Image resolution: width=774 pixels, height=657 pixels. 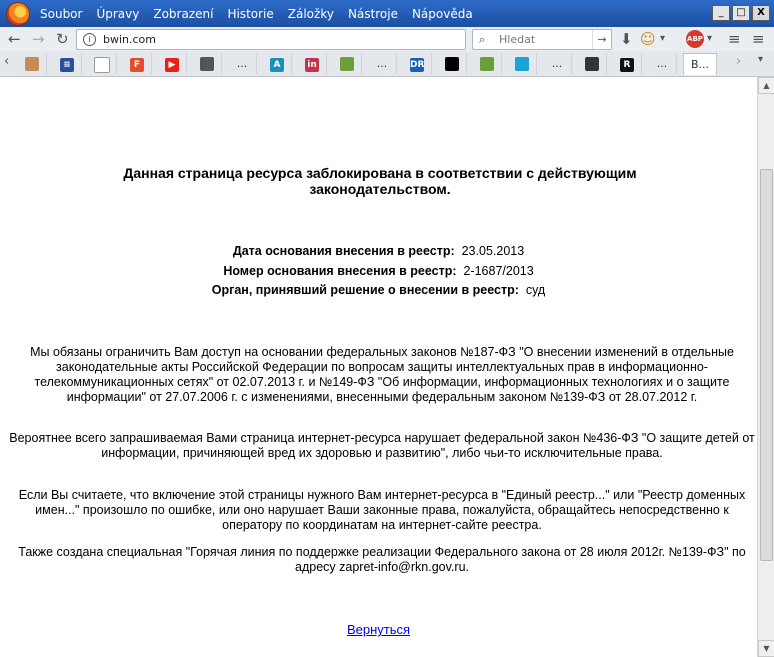 I want to click on tab-4: ▶, so click(x=172, y=63).